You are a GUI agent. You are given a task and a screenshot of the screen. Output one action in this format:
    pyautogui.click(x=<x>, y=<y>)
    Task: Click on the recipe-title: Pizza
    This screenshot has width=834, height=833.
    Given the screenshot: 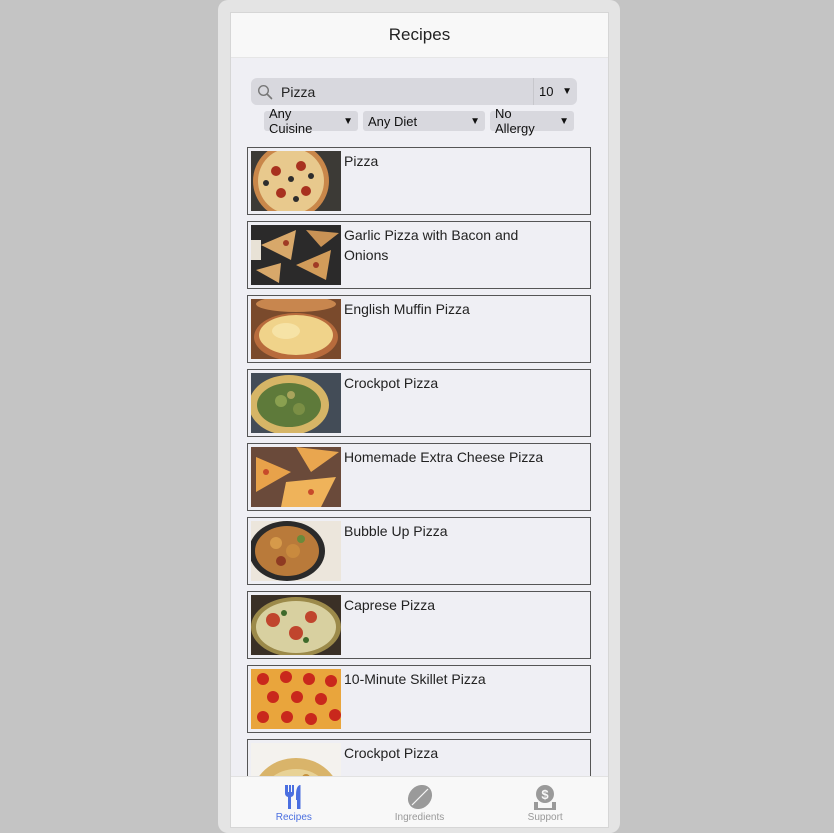 What is the action you would take?
    pyautogui.click(x=361, y=161)
    